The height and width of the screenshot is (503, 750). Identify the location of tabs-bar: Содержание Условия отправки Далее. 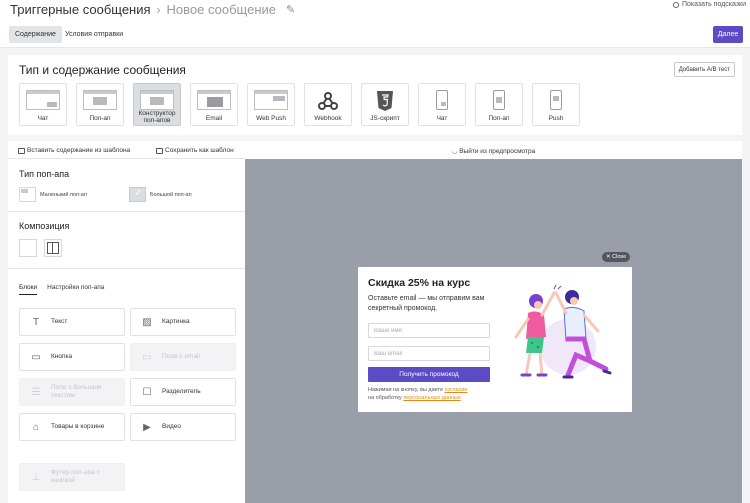
(375, 35).